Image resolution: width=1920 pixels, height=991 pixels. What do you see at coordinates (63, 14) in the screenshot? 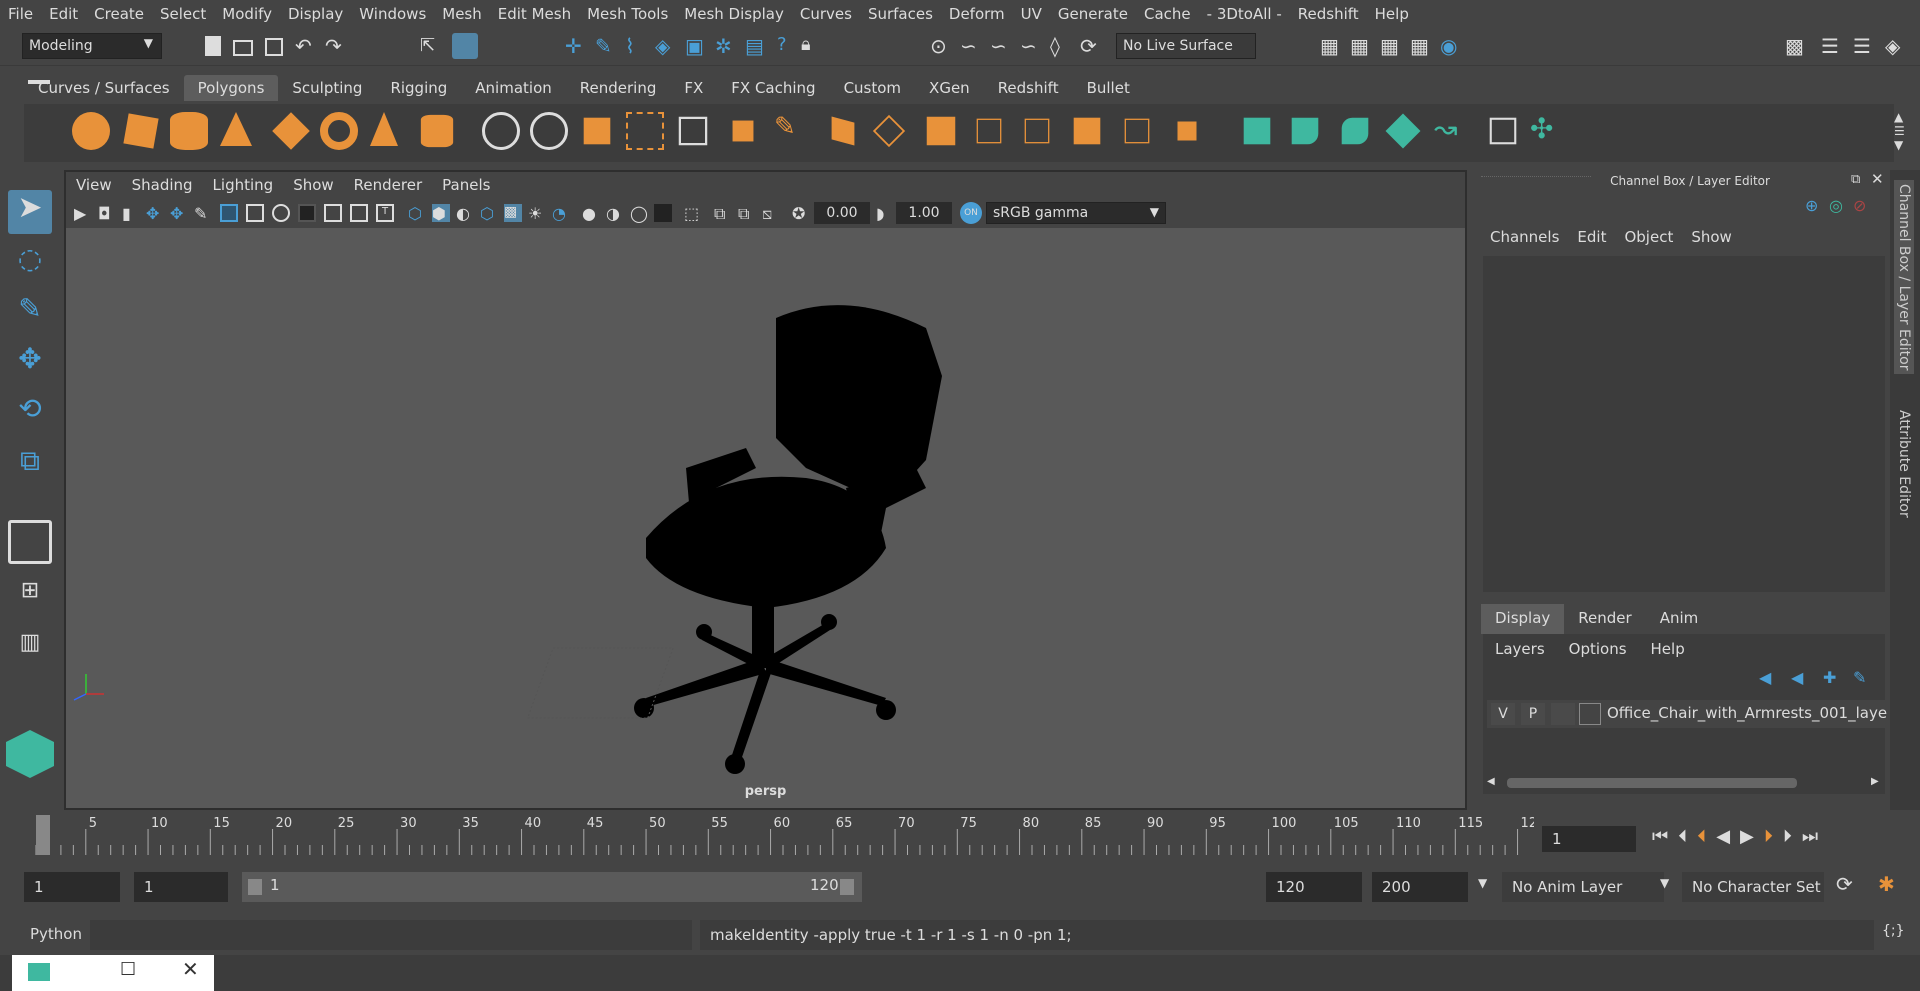
I see `menu-item: Edit` at bounding box center [63, 14].